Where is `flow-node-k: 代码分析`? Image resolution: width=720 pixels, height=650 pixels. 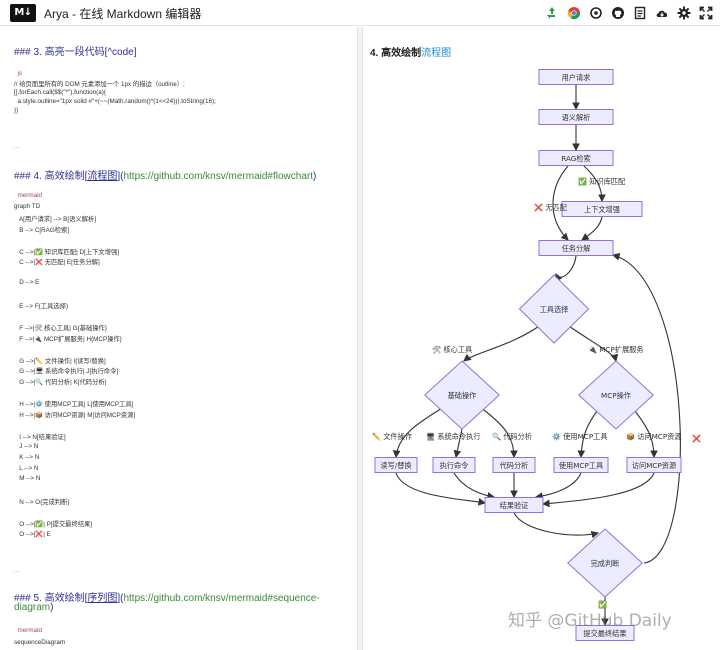 flow-node-k: 代码分析 is located at coordinates (514, 465).